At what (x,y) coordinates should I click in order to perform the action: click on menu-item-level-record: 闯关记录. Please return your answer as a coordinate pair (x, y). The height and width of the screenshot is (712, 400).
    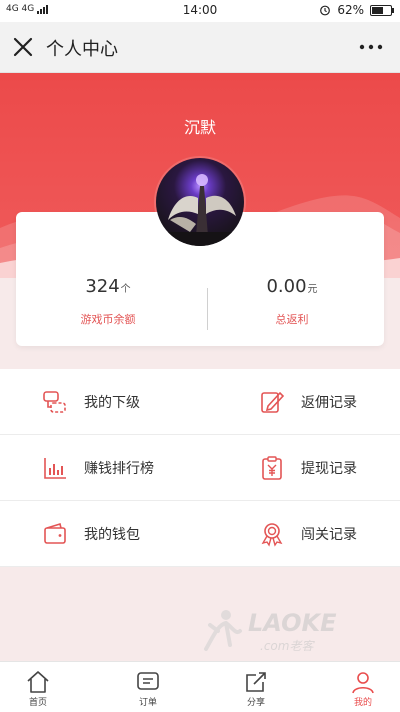
    Looking at the image, I should click on (308, 533).